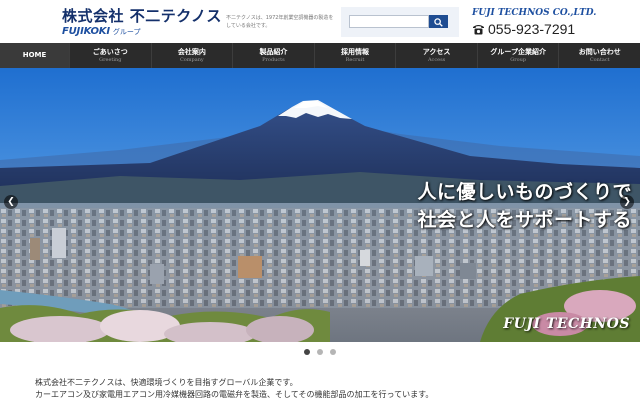  Describe the element at coordinates (524, 206) in the screenshot. I see `hero-catchphrase: 人に優しいものづくりで 社会と人をサポートする` at that location.